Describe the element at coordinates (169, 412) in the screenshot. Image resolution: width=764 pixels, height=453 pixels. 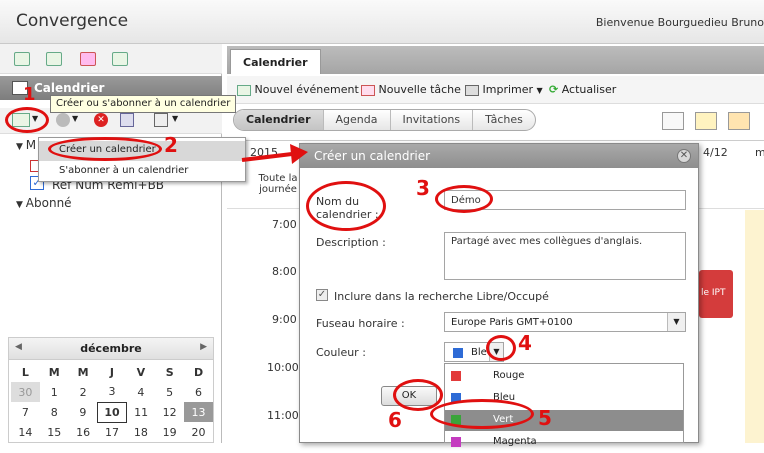
I see `day-cell: 12` at that location.